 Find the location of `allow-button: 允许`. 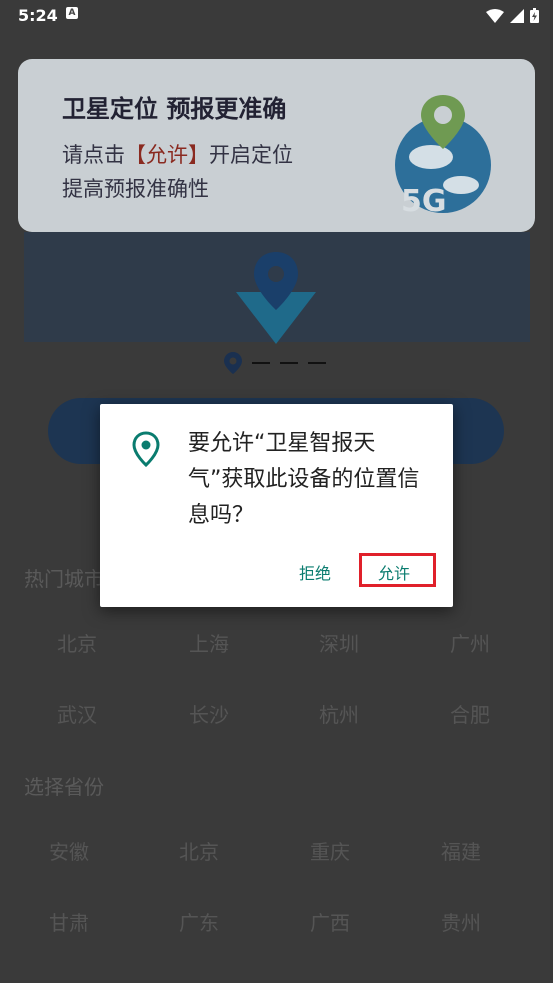

allow-button: 允许 is located at coordinates (394, 572).